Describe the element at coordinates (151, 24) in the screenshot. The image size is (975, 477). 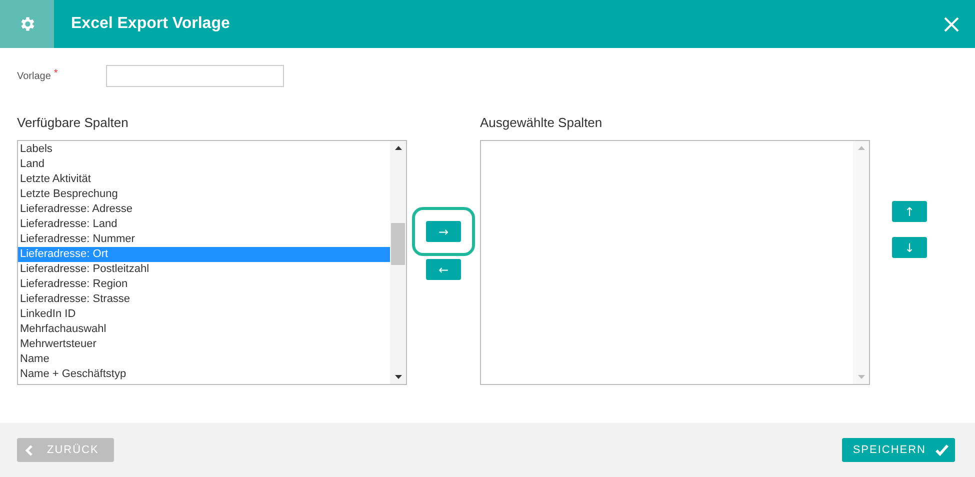
I see `window-title: Excel Export Vorlage` at that location.